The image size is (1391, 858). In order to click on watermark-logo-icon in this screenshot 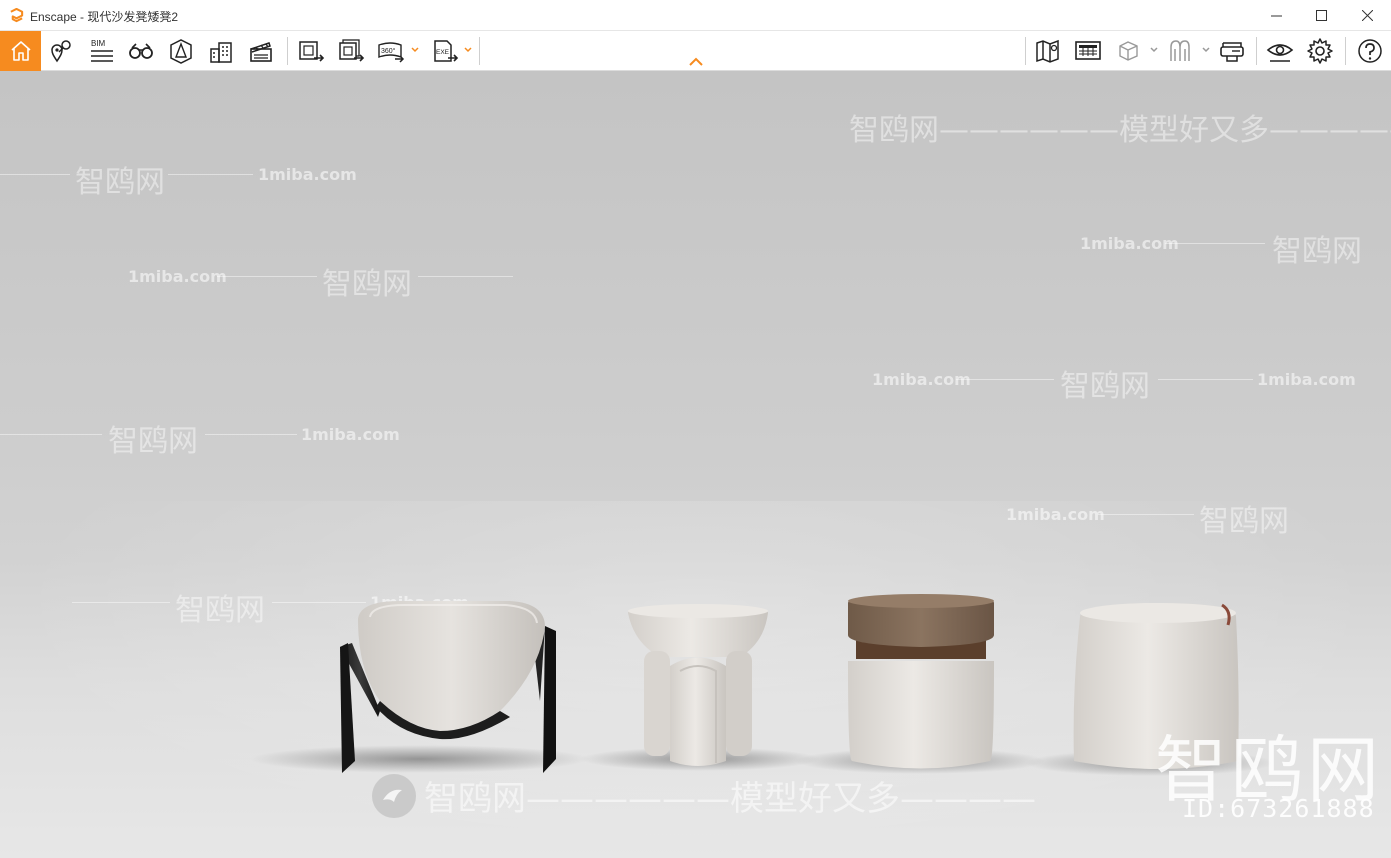, I will do `click(394, 795)`.